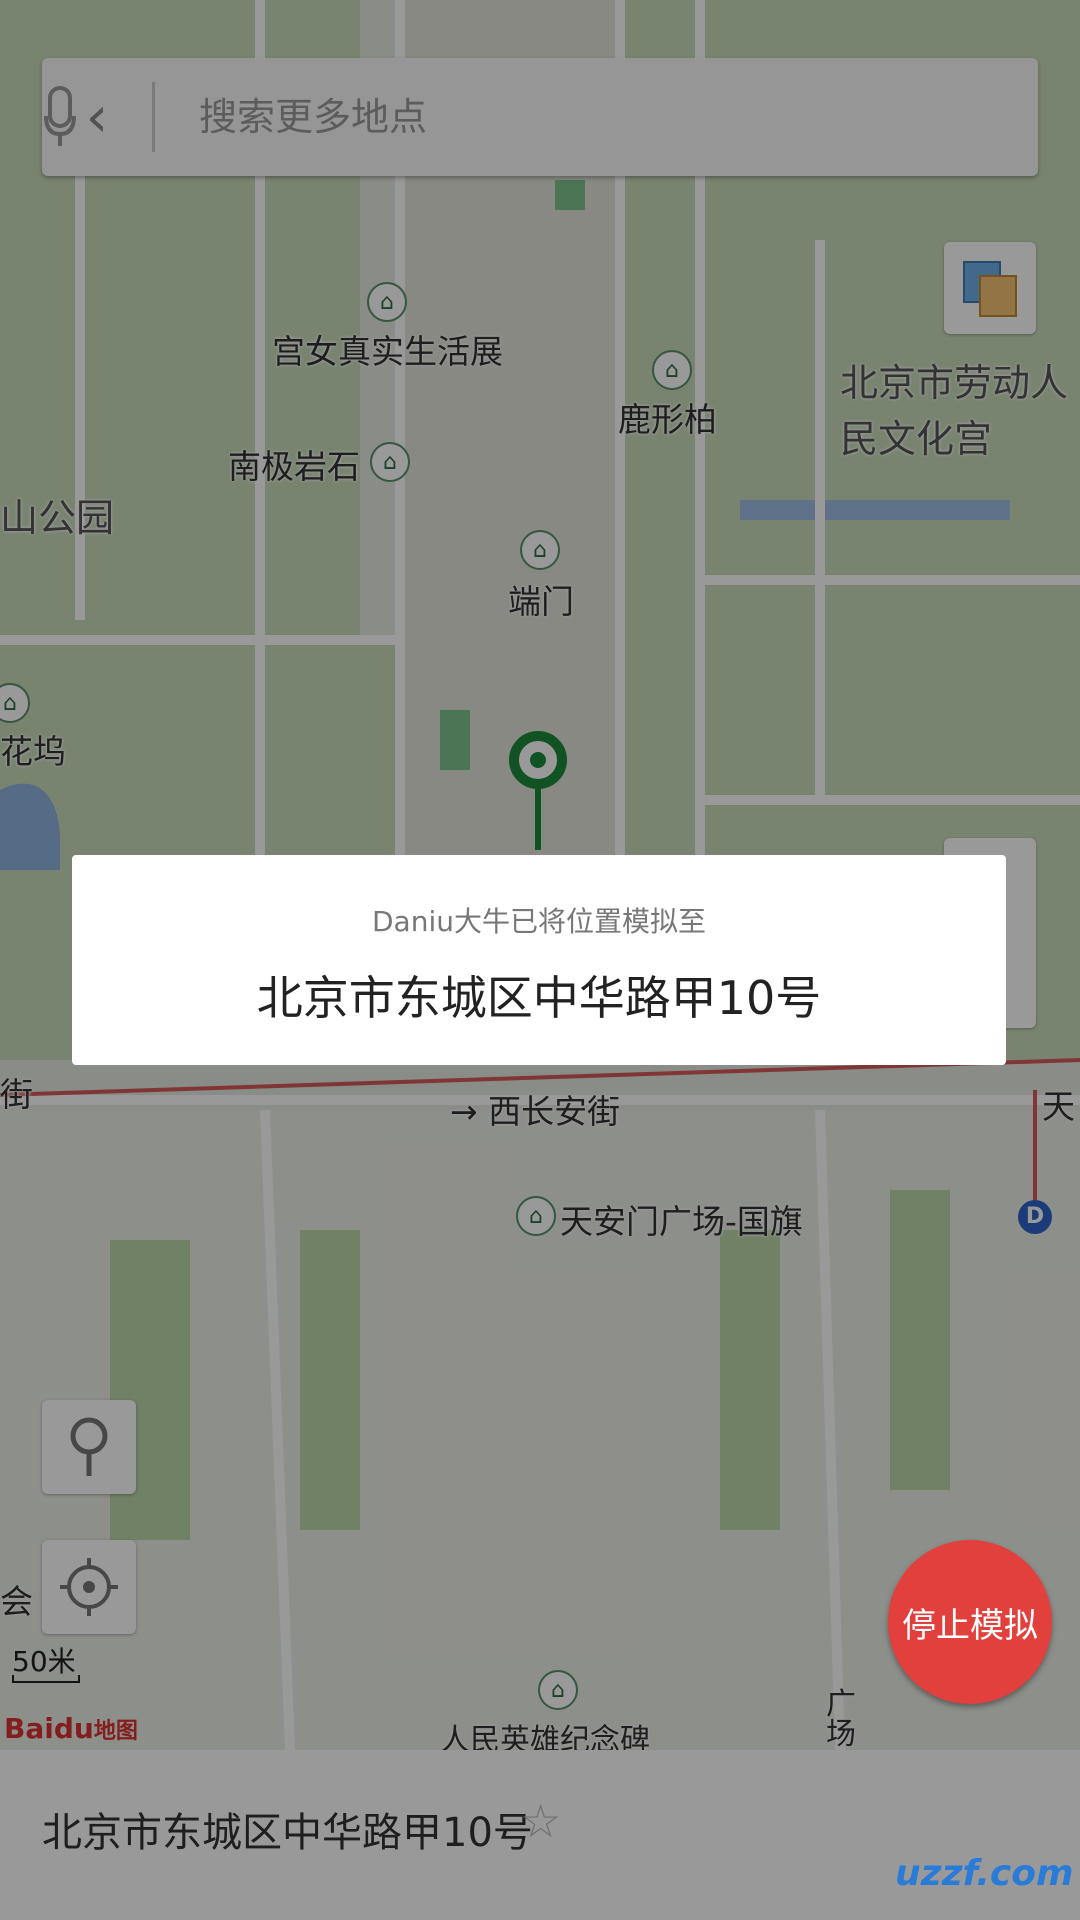  I want to click on dialog-address: 北京市东城区中华路甲10号, so click(539, 998).